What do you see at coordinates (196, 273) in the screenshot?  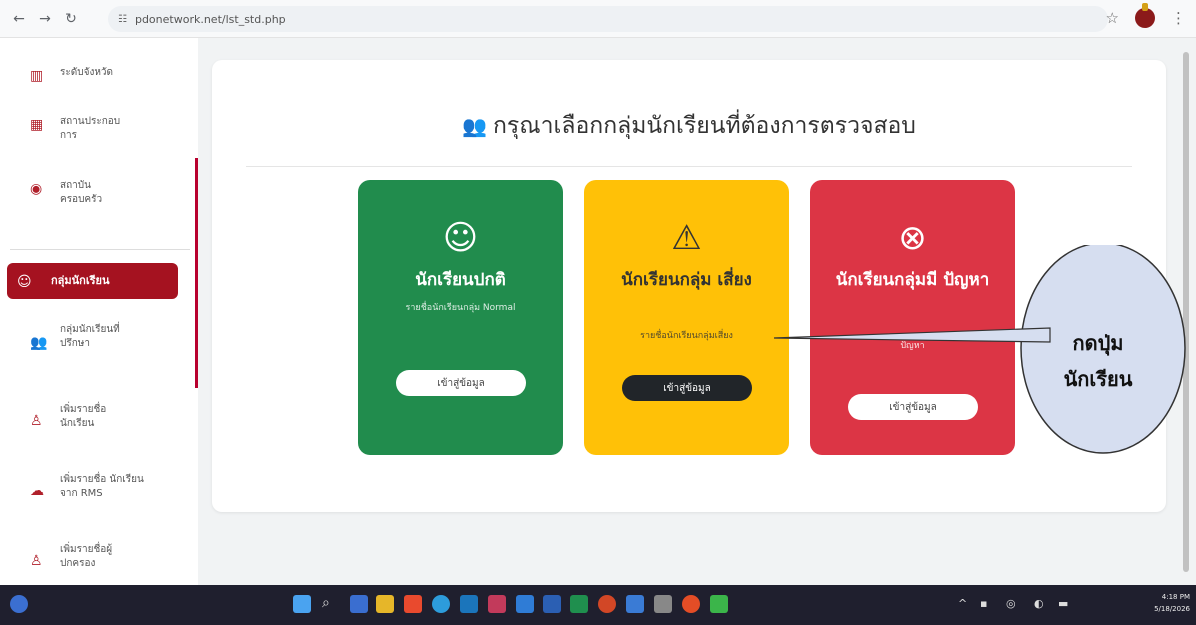 I see `sidebar-scrollbar` at bounding box center [196, 273].